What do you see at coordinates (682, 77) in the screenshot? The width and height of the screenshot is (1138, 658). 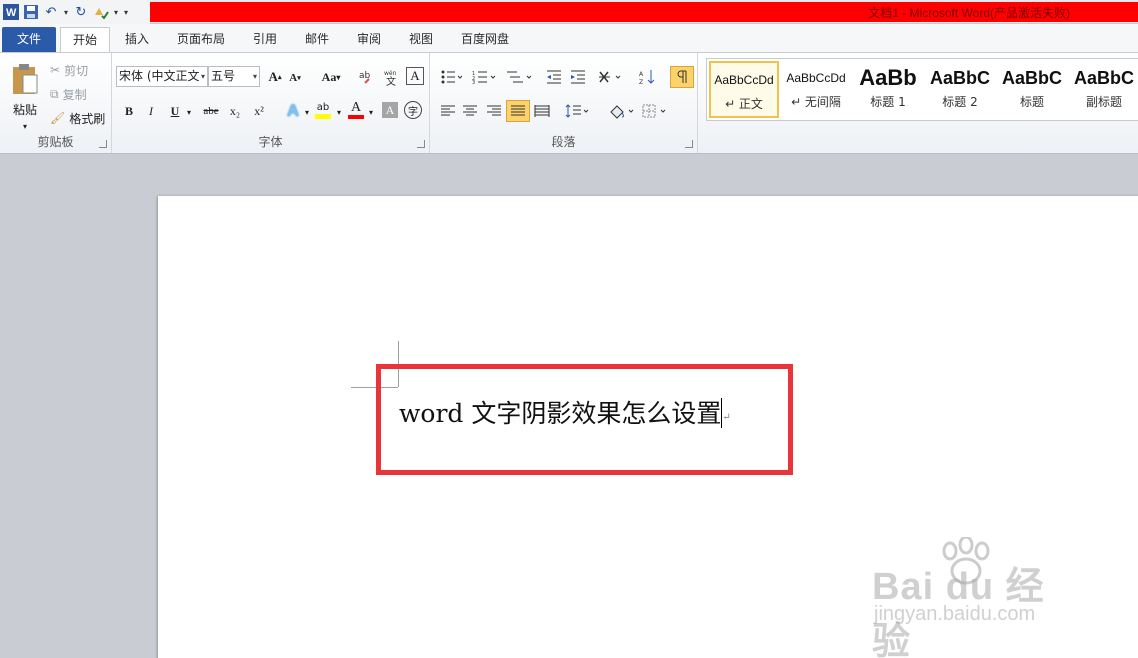 I see `show-hide-marks-icon` at bounding box center [682, 77].